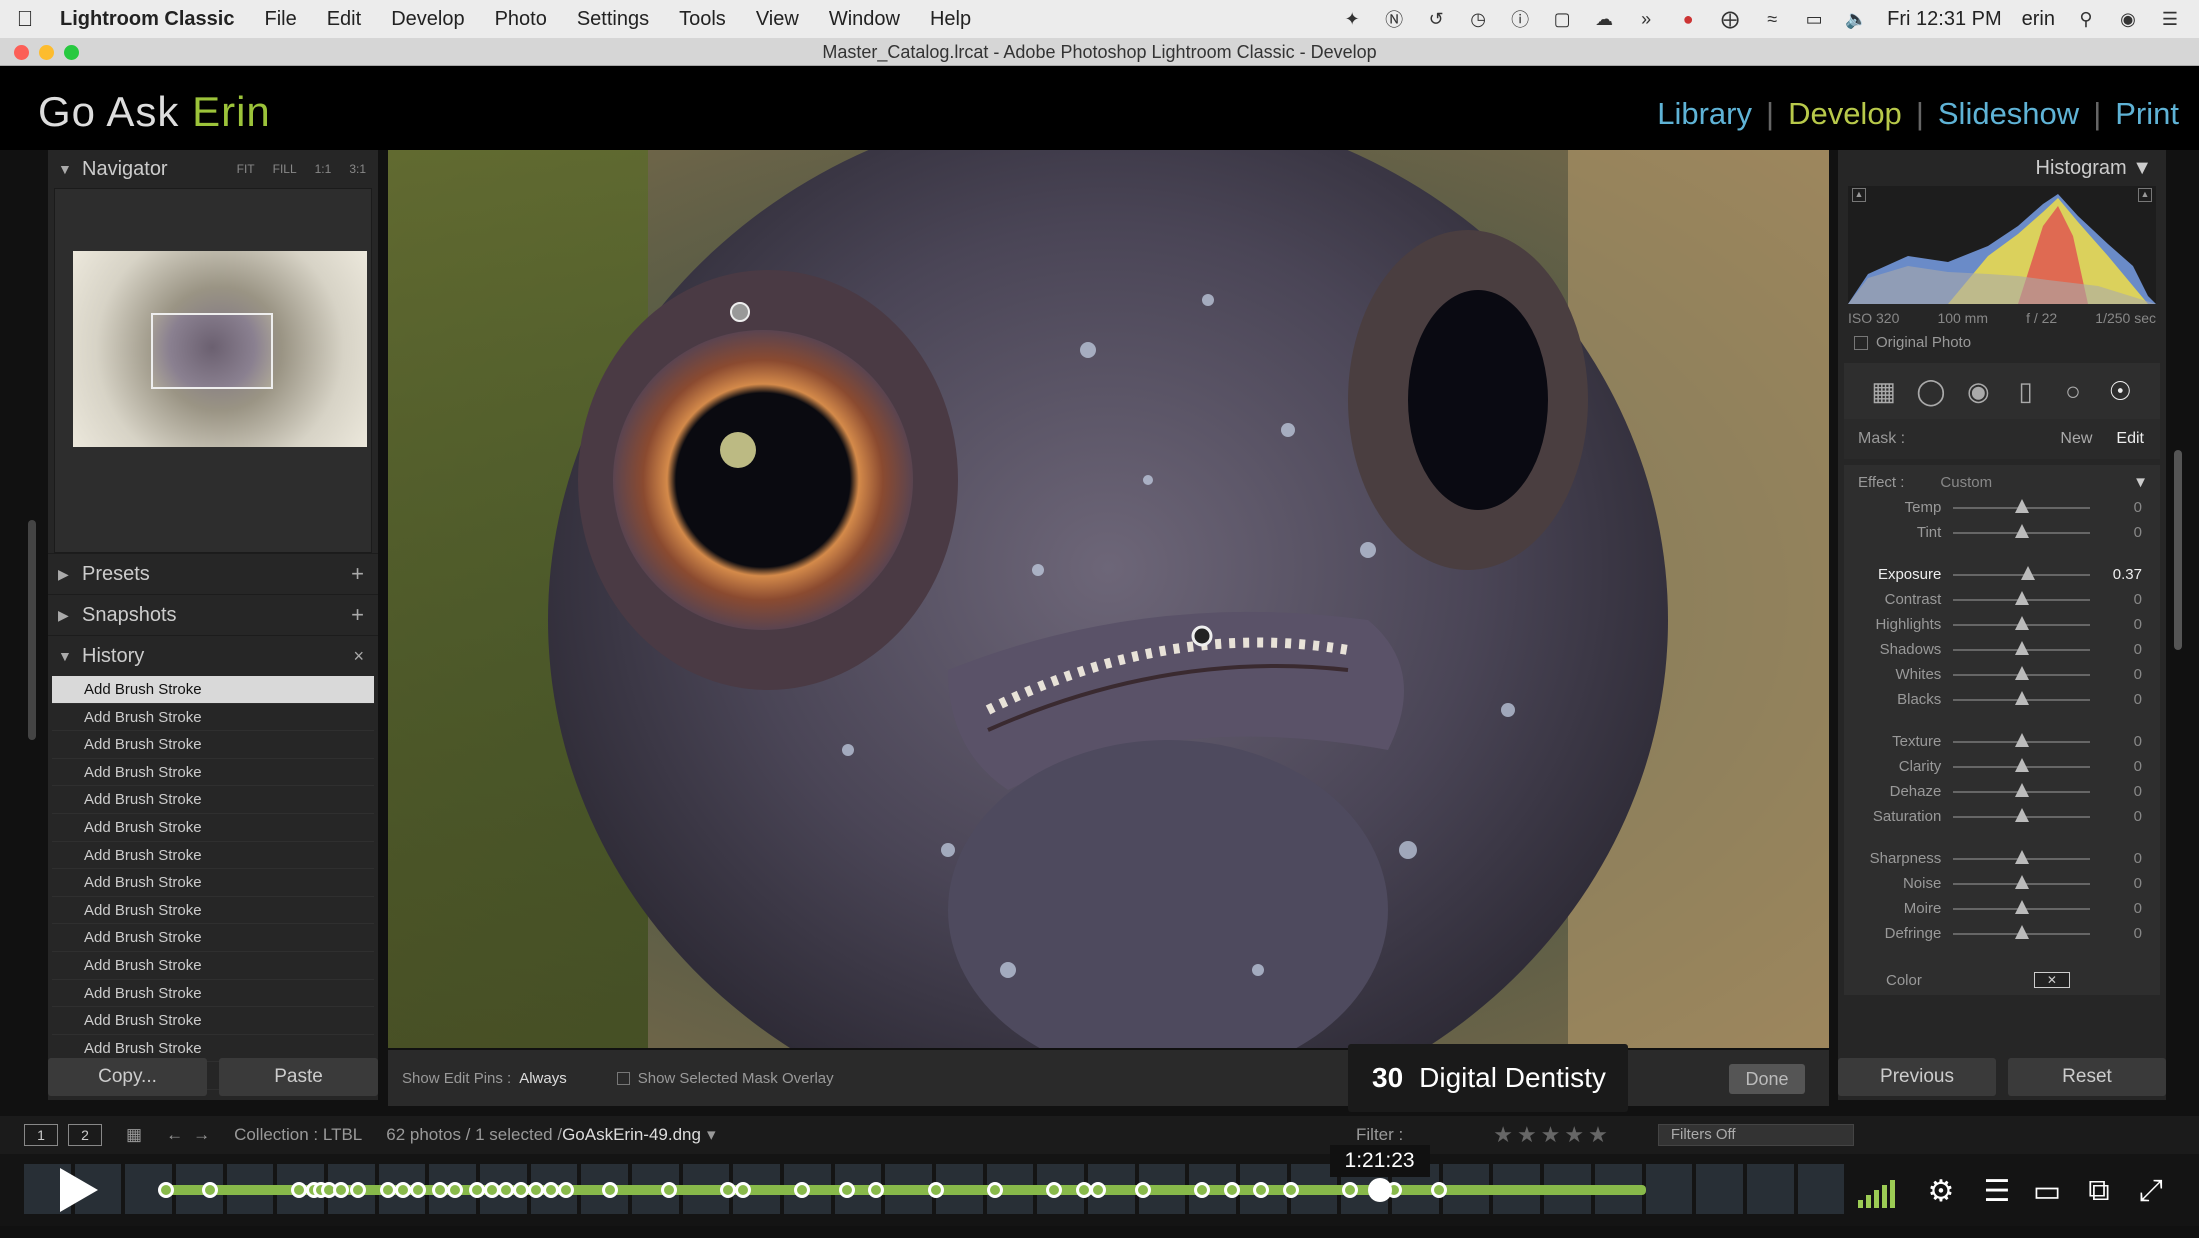 The width and height of the screenshot is (2199, 1238). I want to click on fullscreen-icon: ⤢, so click(2151, 1190).